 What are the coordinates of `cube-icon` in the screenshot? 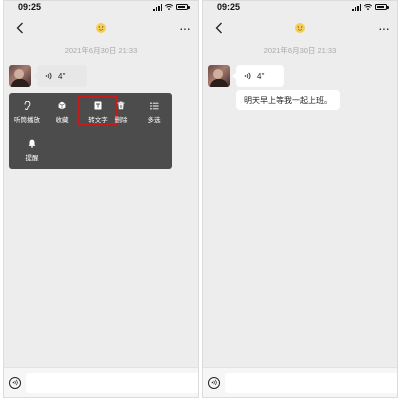 It's located at (62, 105).